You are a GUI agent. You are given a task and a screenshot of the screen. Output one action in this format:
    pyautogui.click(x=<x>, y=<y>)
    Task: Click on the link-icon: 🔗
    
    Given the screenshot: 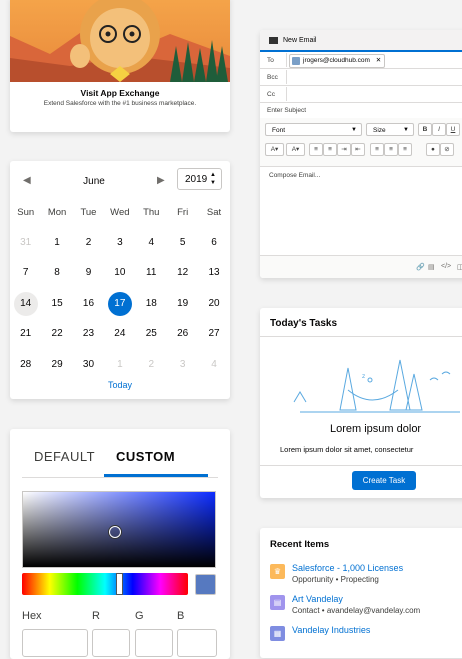 What is the action you would take?
    pyautogui.click(x=420, y=267)
    